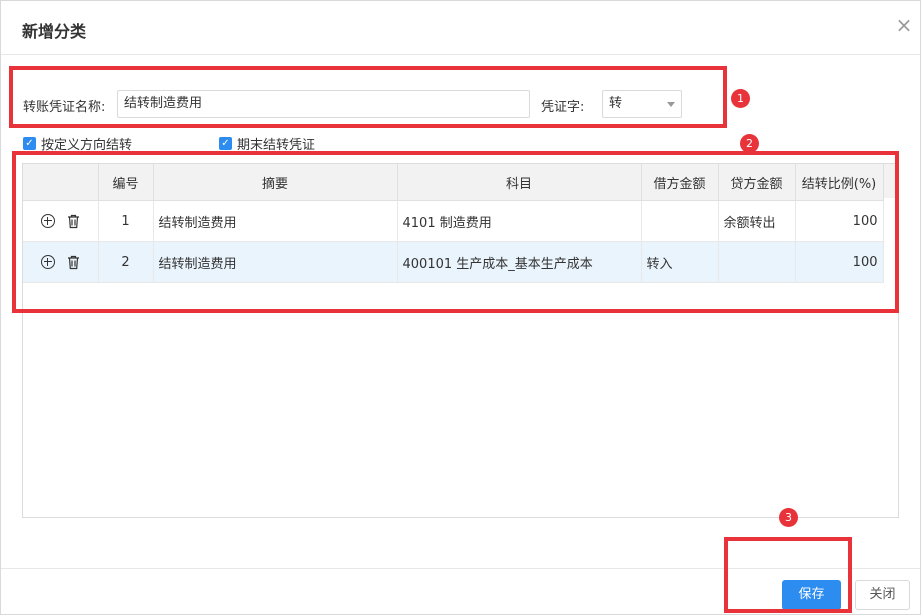 The image size is (921, 615). I want to click on annotation-badge-2: 2, so click(749, 143).